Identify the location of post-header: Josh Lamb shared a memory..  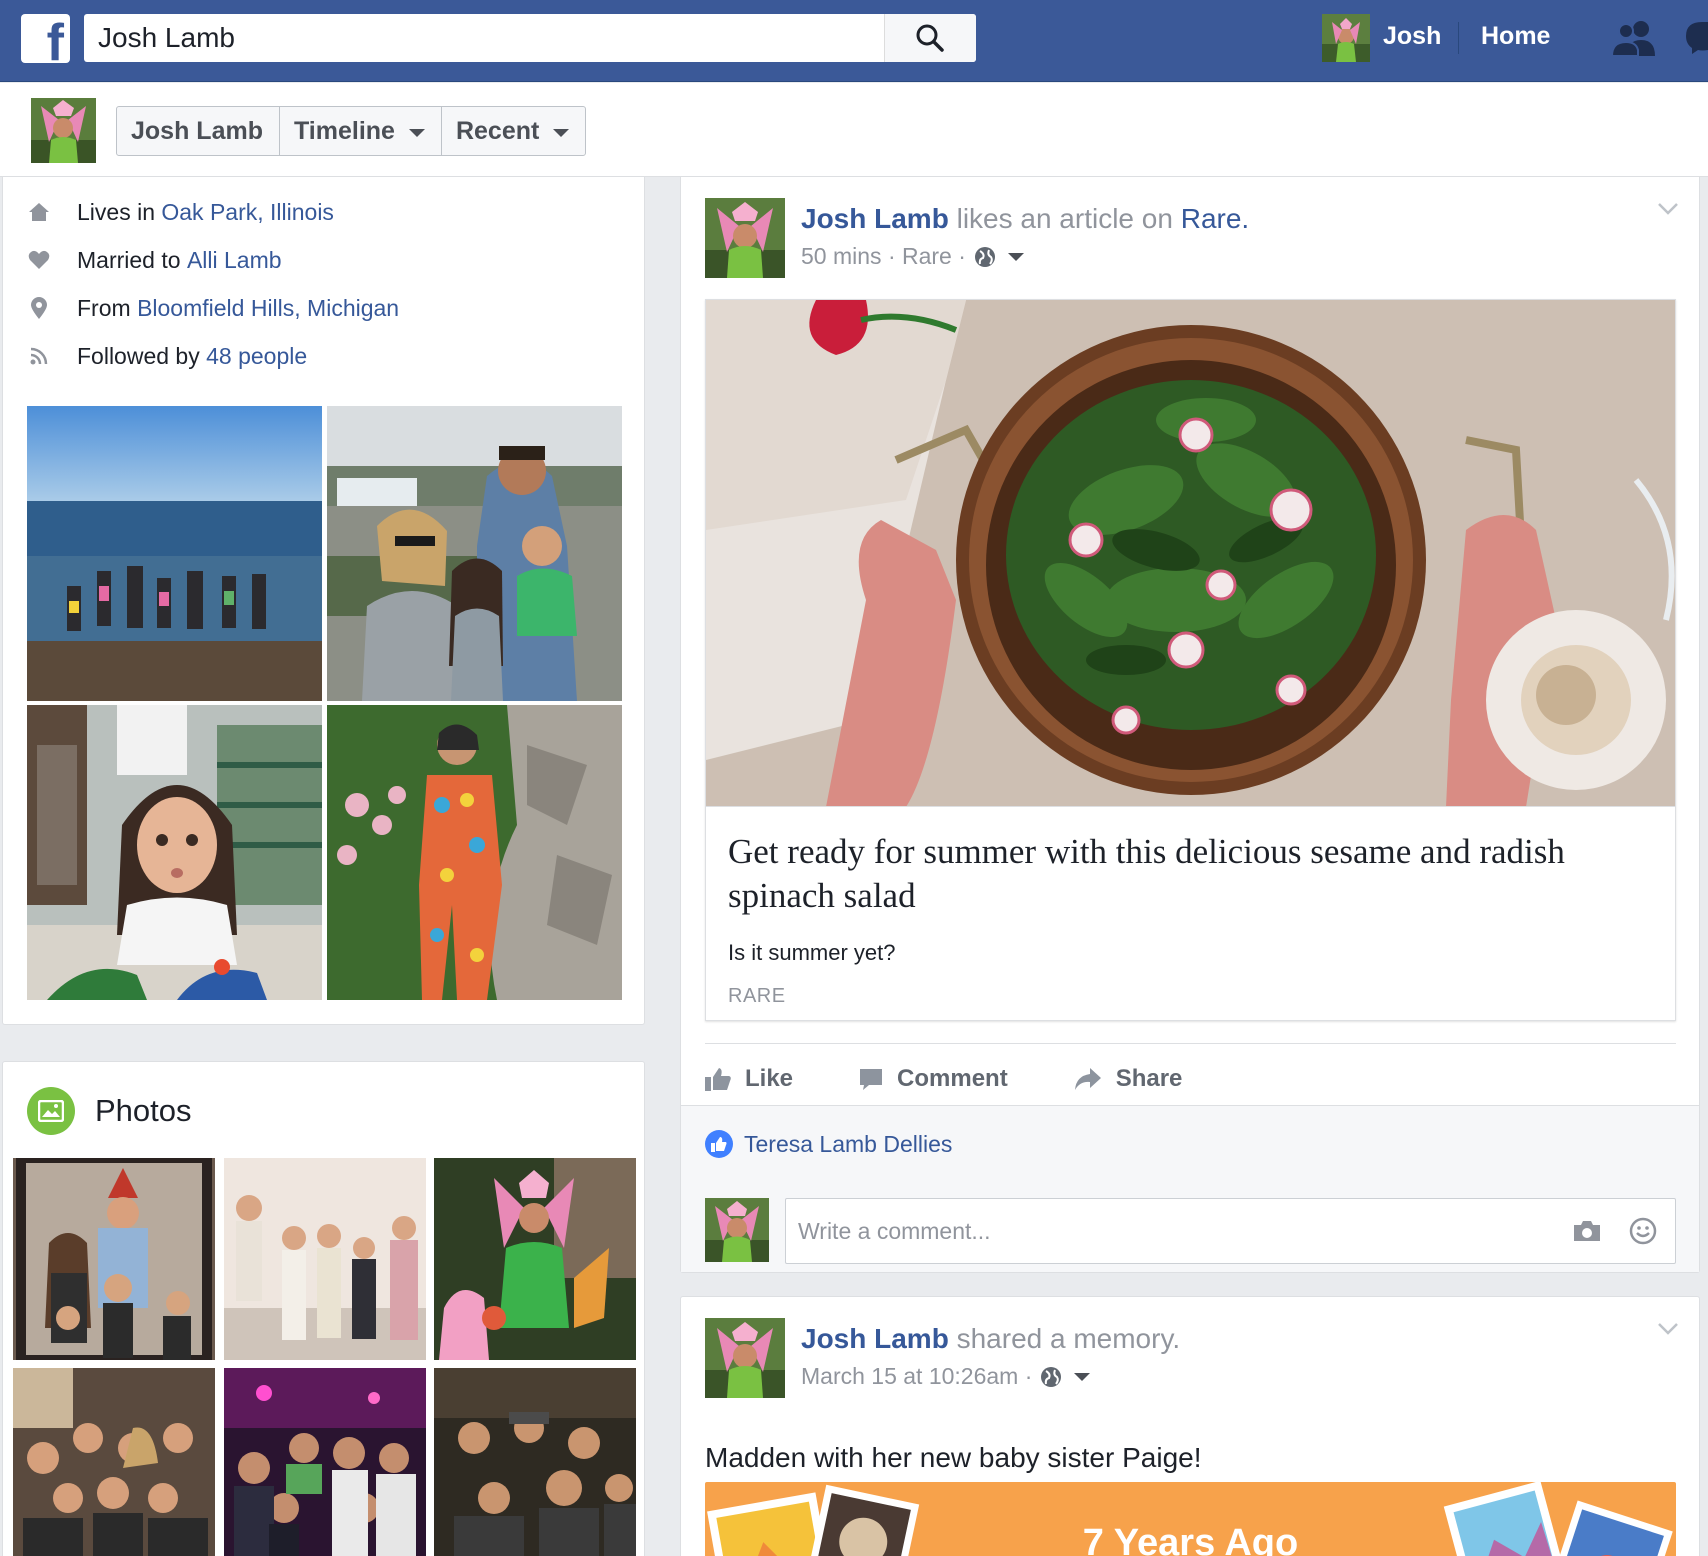
(990, 1339).